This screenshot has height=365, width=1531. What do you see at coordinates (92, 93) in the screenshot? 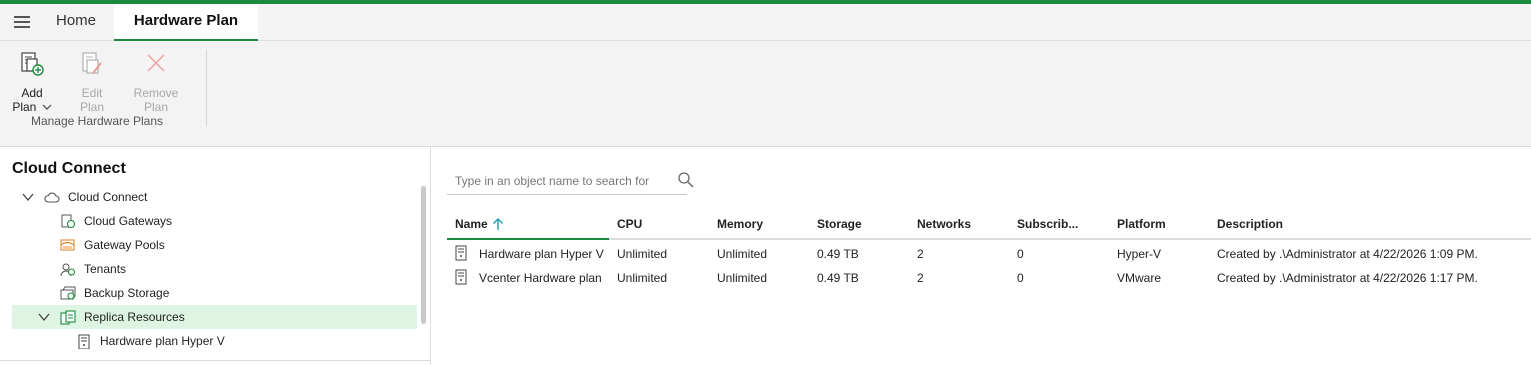
I see `edit-plan-label-1: Edit` at bounding box center [92, 93].